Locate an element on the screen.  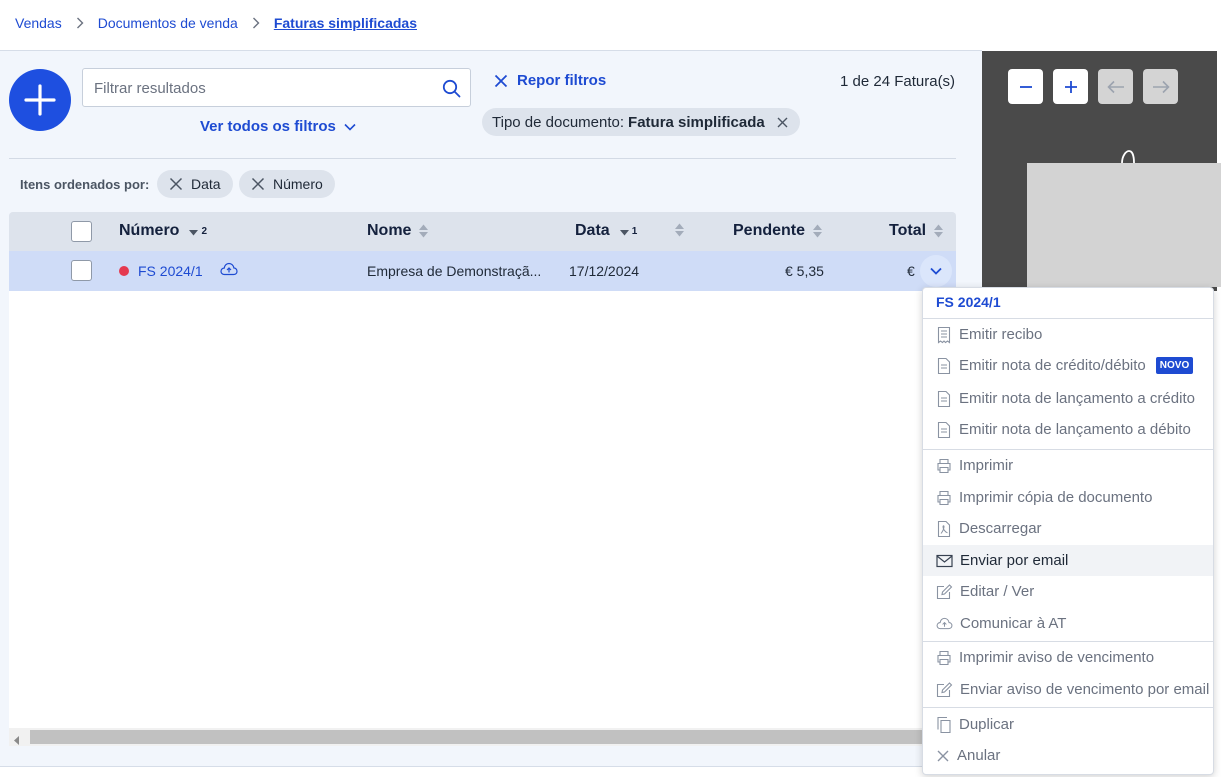
email-icon is located at coordinates (944, 560).